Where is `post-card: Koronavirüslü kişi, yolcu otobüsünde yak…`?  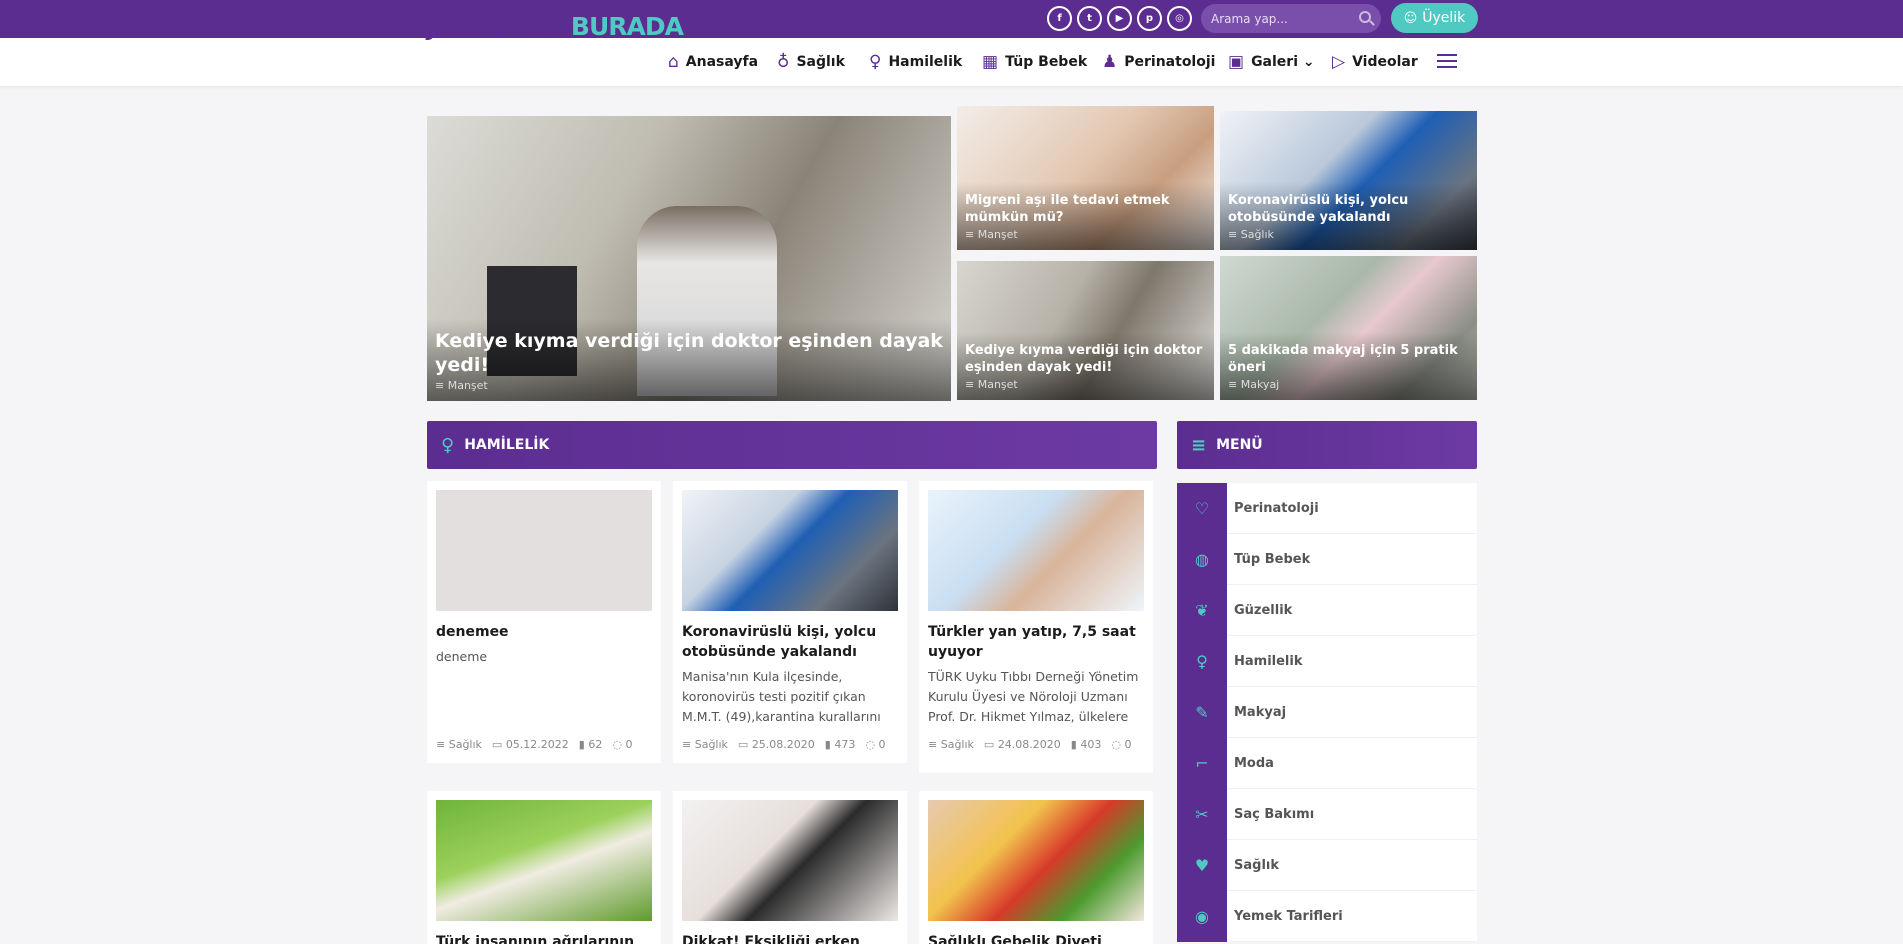 post-card: Koronavirüslü kişi, yolcu otobüsünde yak… is located at coordinates (790, 622).